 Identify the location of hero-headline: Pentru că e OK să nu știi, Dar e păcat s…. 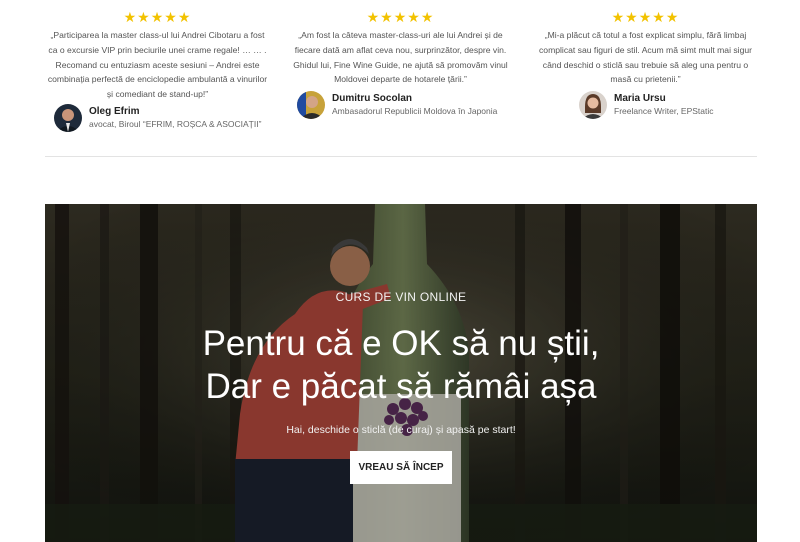
(401, 365).